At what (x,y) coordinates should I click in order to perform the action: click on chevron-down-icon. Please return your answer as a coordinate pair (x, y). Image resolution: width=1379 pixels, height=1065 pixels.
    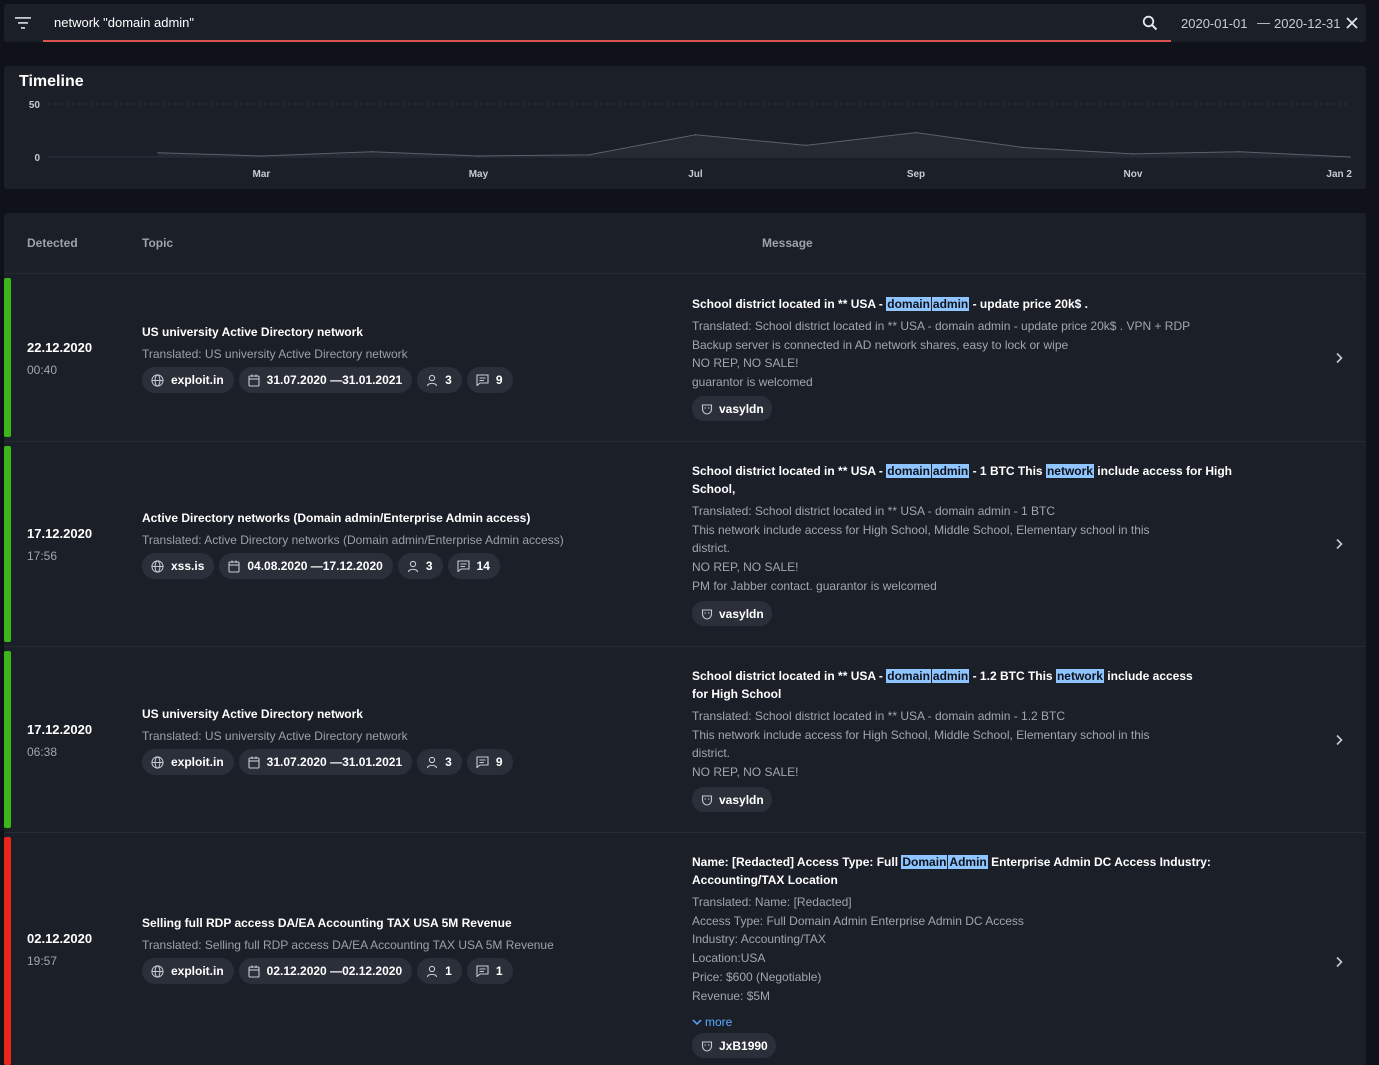
    Looking at the image, I should click on (697, 1022).